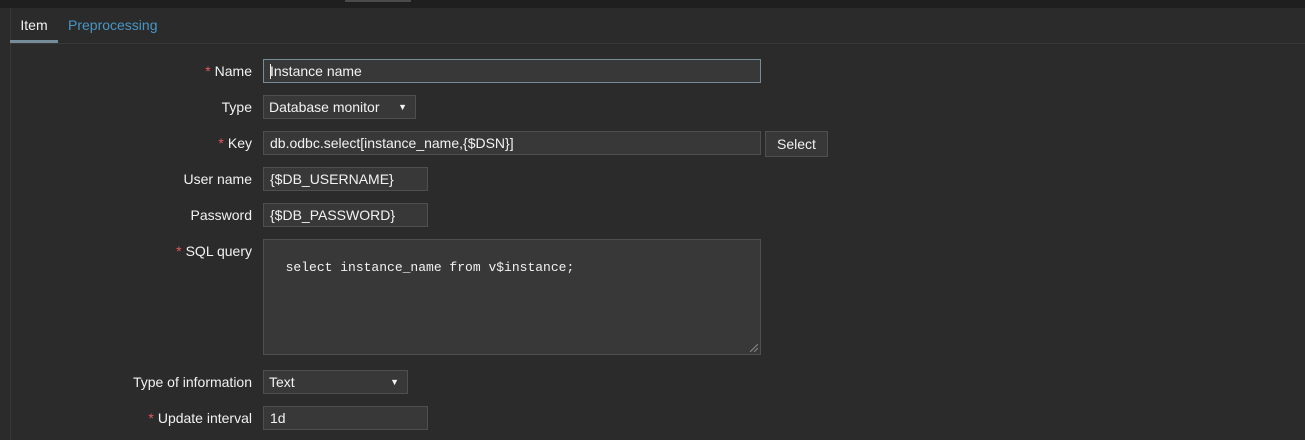 The image size is (1305, 440). I want to click on update-interval-label-text: Update interval, so click(204, 418).